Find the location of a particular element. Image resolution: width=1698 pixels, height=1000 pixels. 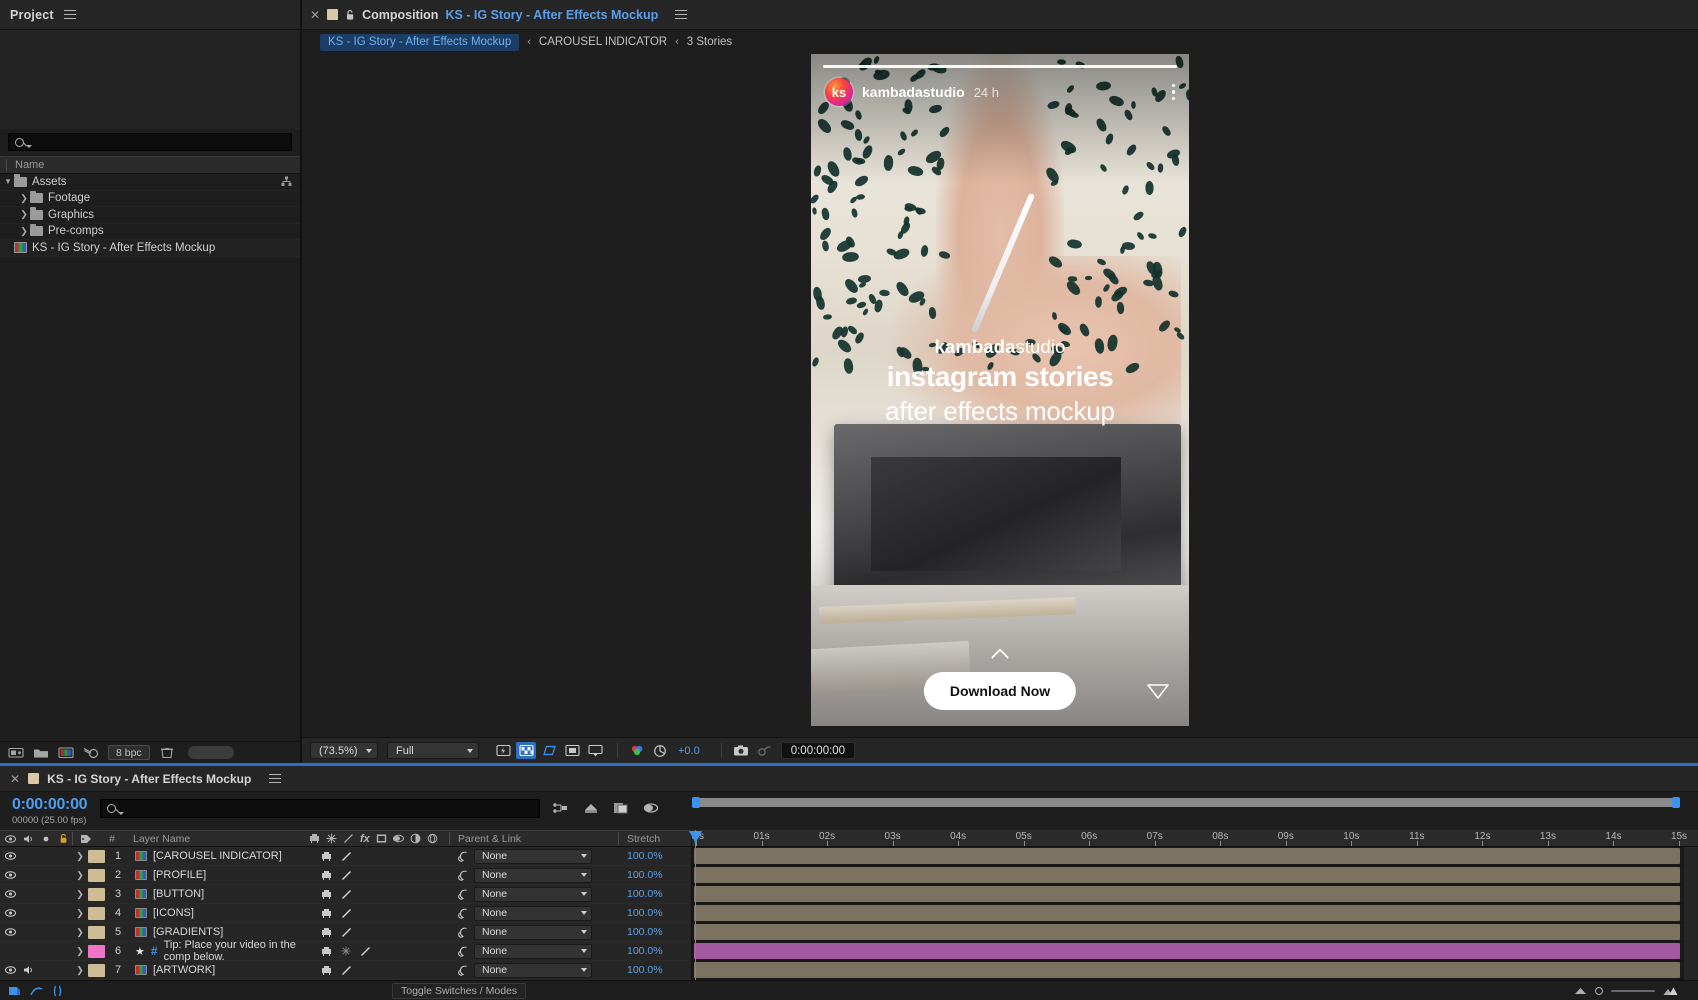

exposure-value: +0.0 is located at coordinates (689, 751).